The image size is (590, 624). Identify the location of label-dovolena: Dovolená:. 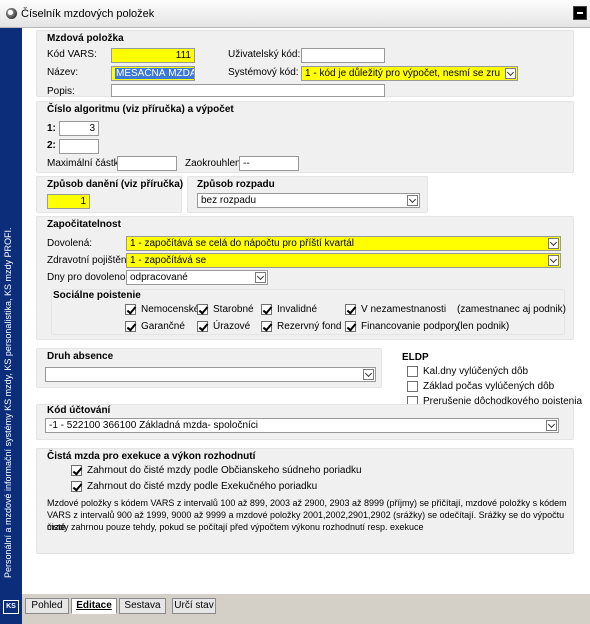
(70, 243).